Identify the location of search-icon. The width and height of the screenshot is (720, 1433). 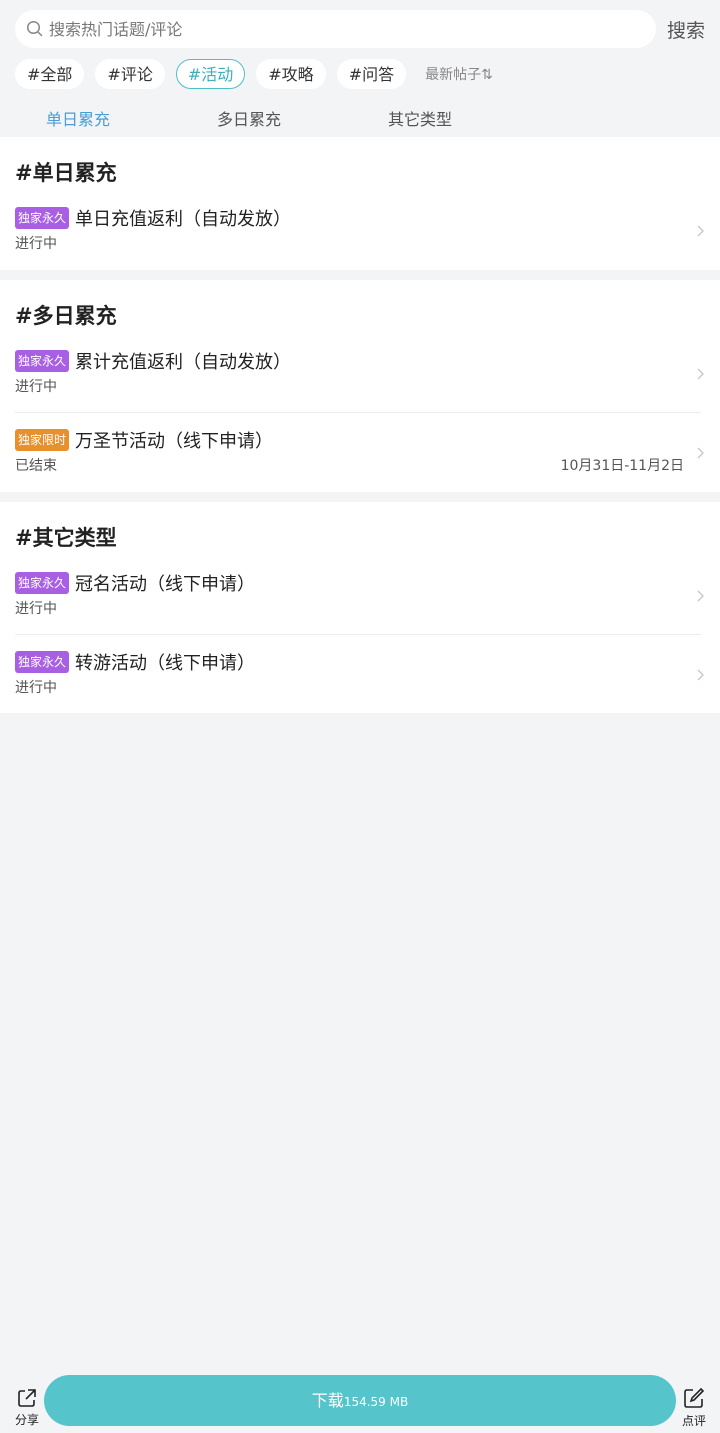
(35, 29).